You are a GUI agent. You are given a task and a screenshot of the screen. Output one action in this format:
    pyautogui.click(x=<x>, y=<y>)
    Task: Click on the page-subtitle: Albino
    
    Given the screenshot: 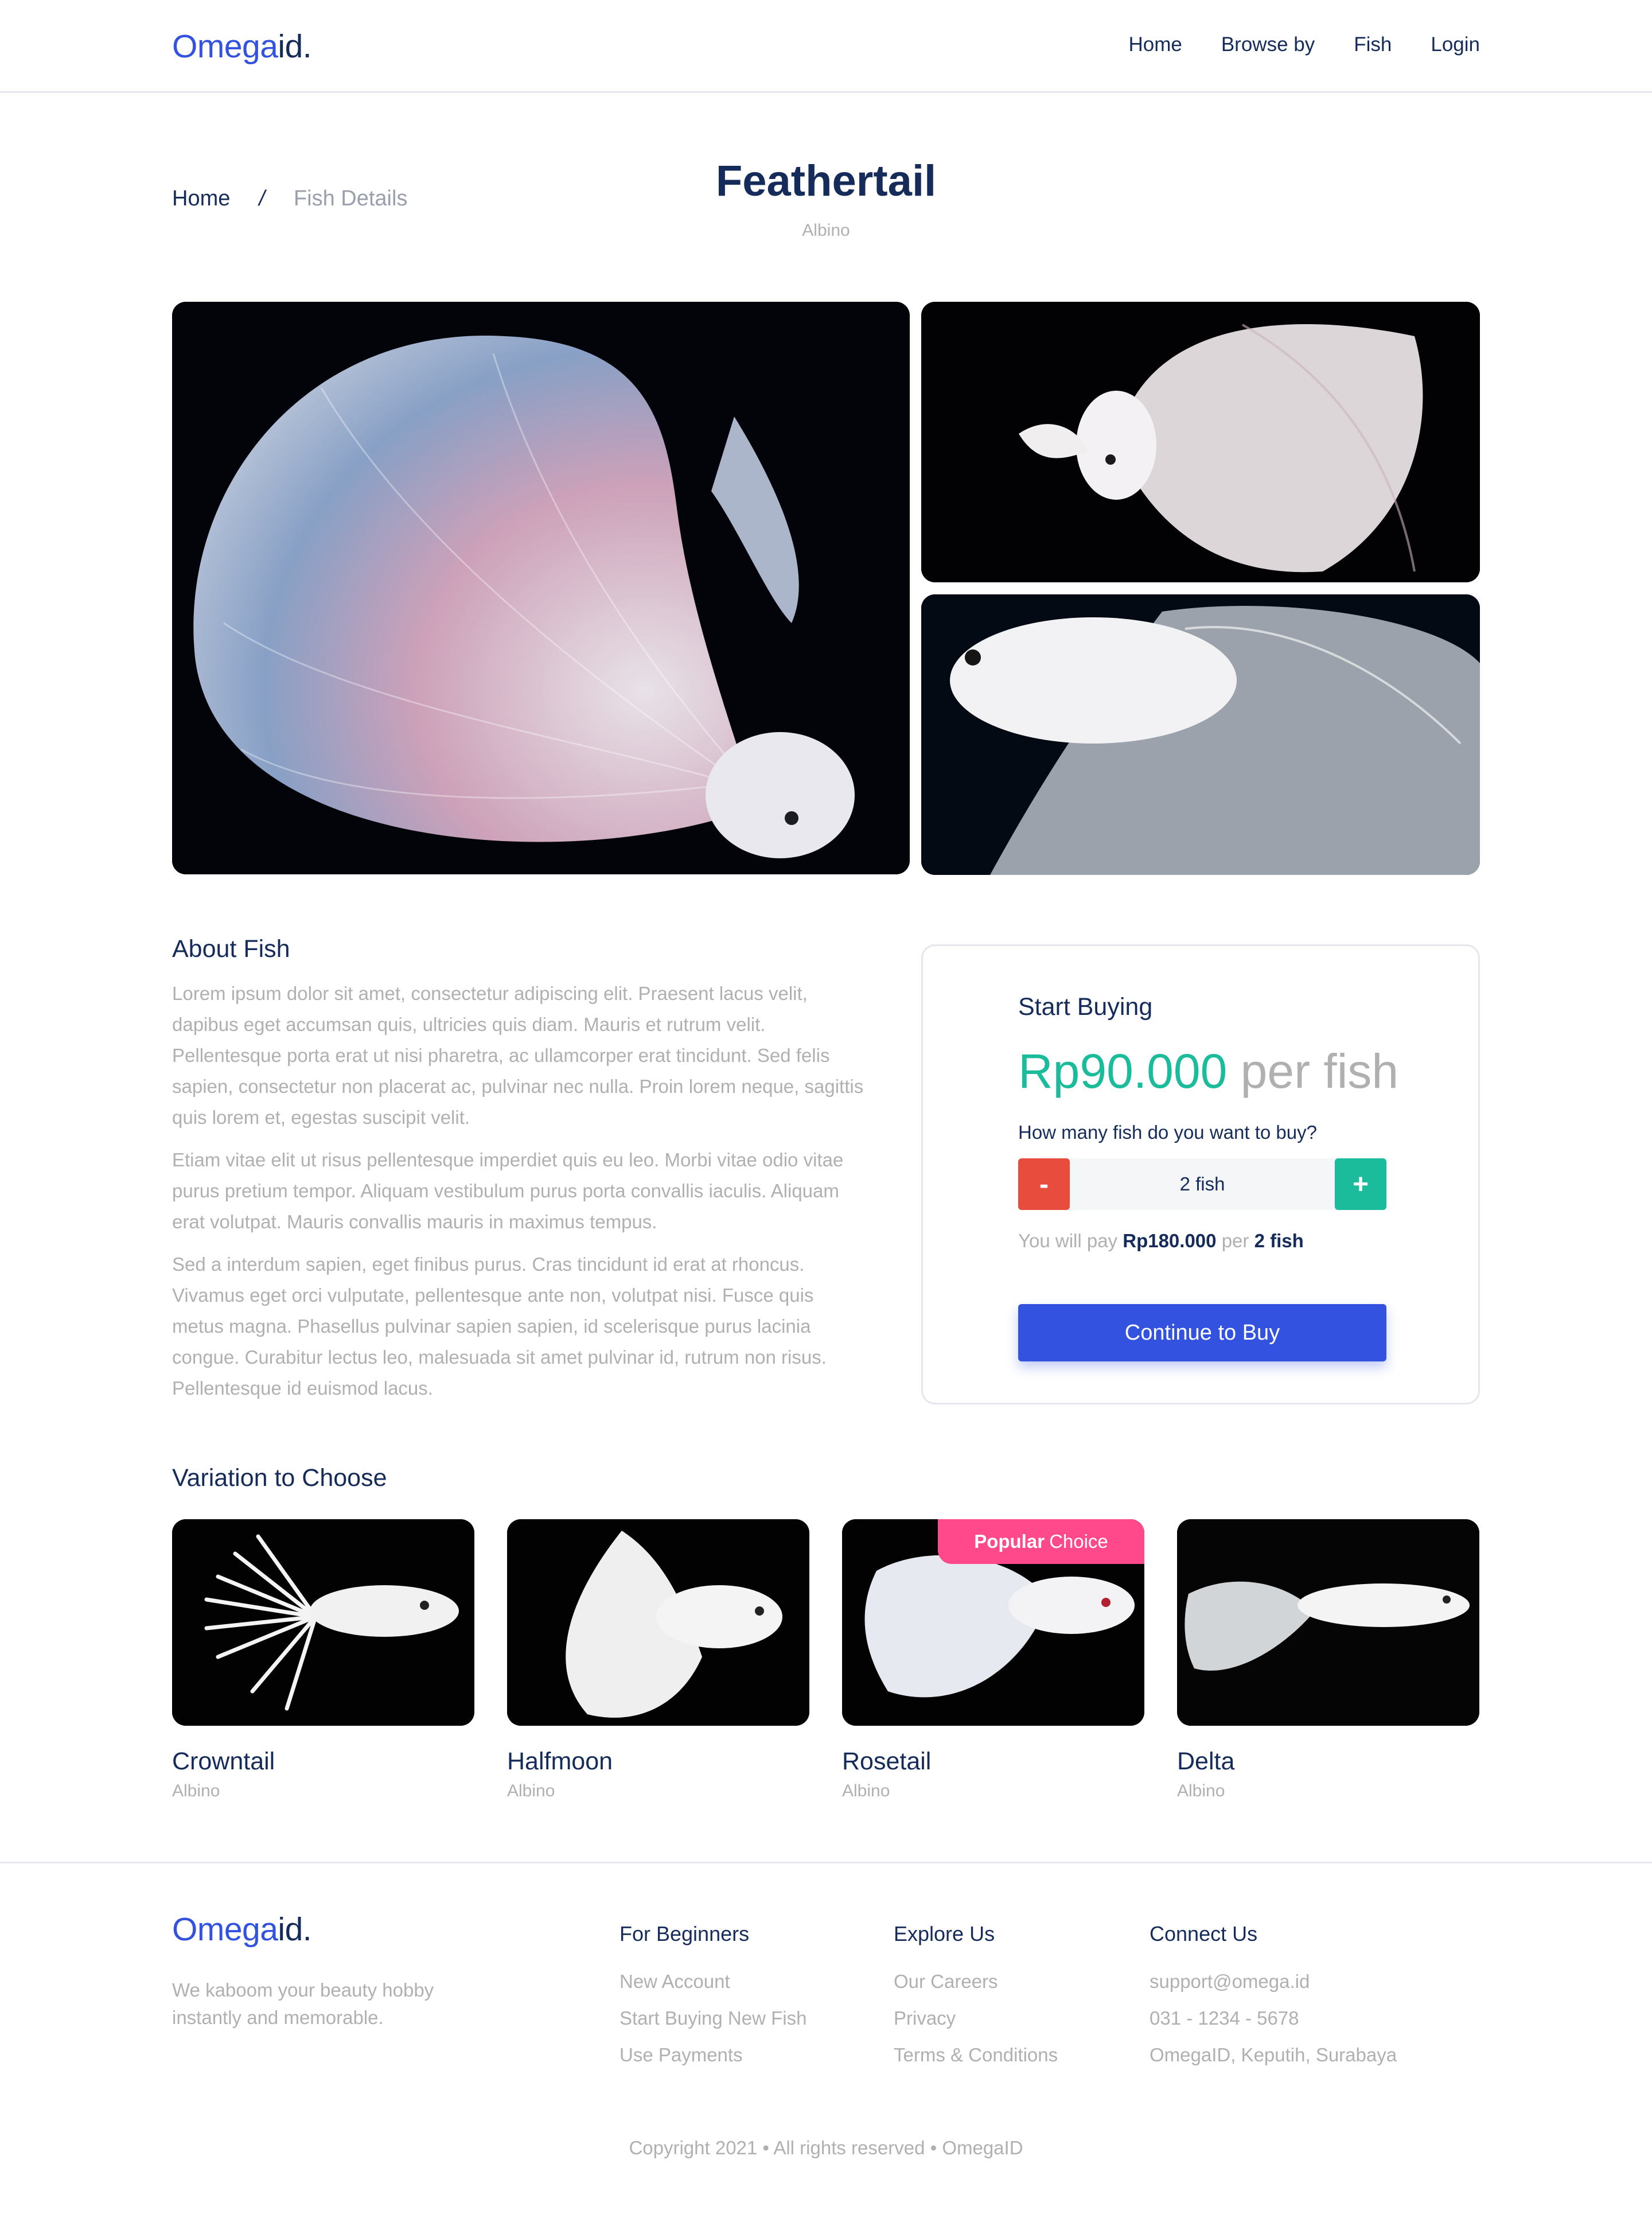 What is the action you would take?
    pyautogui.click(x=826, y=230)
    